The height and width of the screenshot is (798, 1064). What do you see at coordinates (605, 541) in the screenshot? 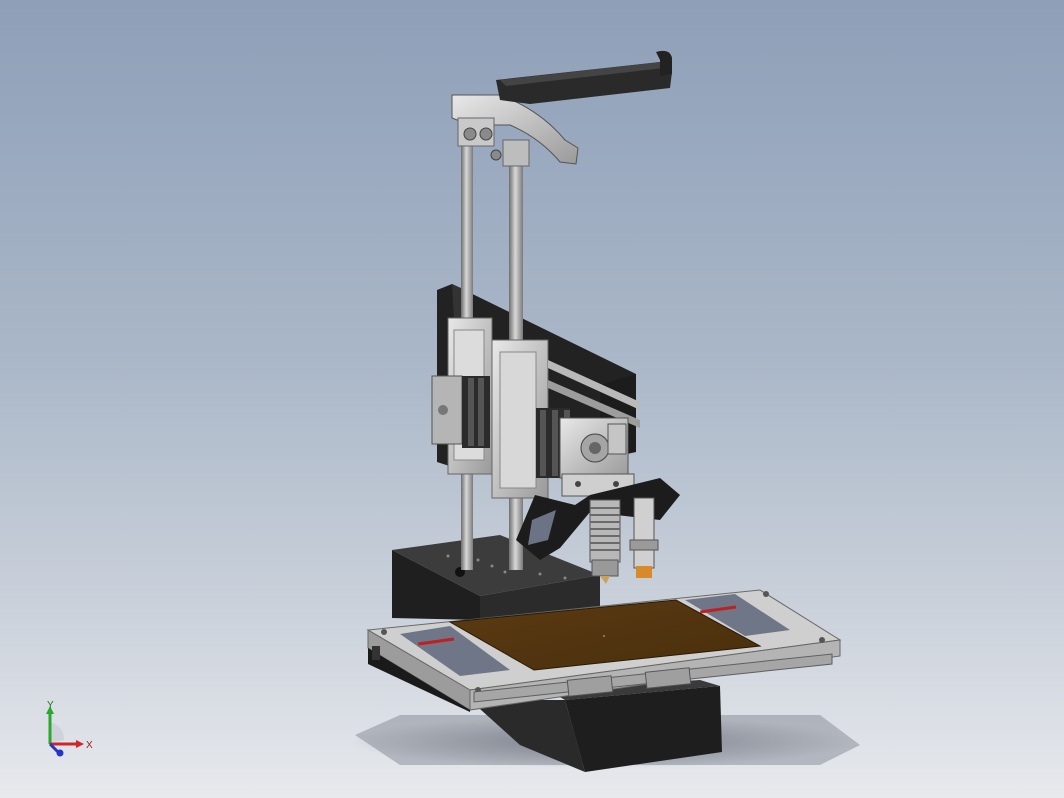
I see `hotend` at bounding box center [605, 541].